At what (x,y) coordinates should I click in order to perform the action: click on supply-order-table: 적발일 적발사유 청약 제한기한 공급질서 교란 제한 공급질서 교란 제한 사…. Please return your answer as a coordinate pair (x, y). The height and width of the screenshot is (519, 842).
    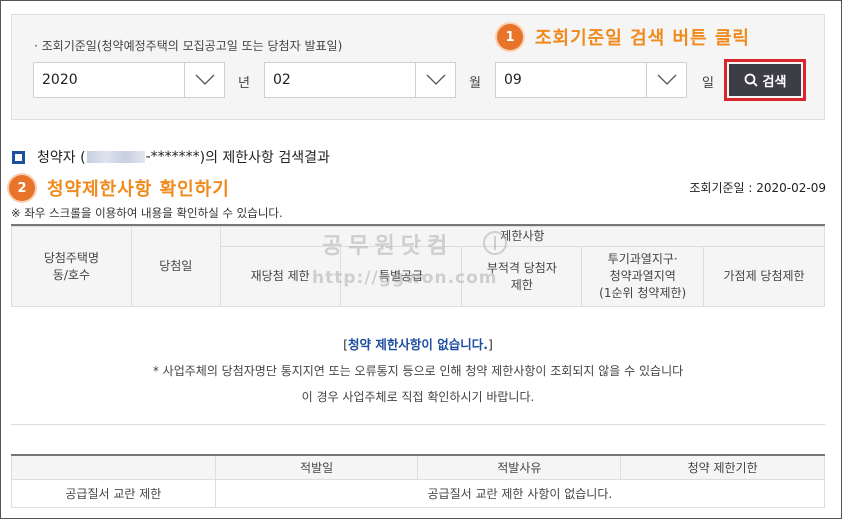
    Looking at the image, I should click on (418, 481).